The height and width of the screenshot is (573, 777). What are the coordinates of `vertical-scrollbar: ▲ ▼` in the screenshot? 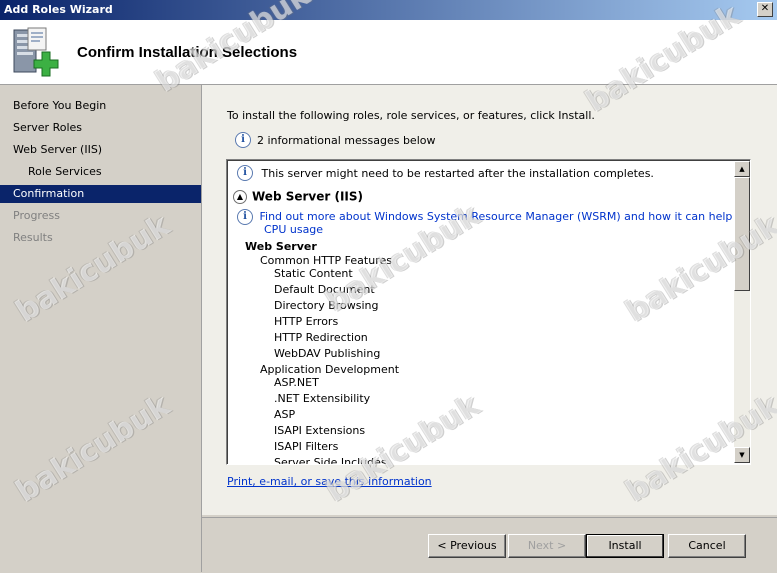 It's located at (742, 312).